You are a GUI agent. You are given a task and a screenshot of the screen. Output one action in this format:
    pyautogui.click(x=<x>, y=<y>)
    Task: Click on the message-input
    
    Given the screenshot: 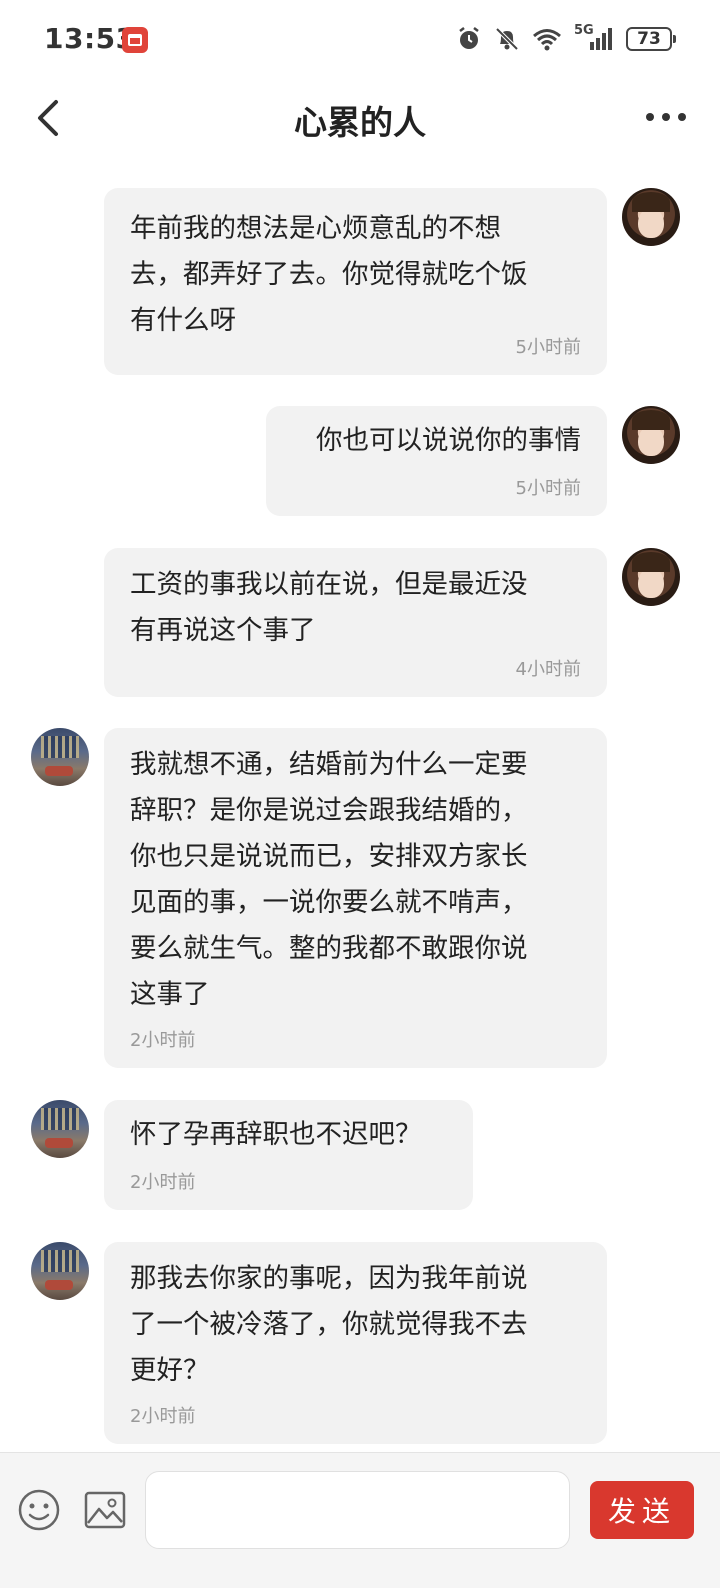 What is the action you would take?
    pyautogui.click(x=357, y=1510)
    